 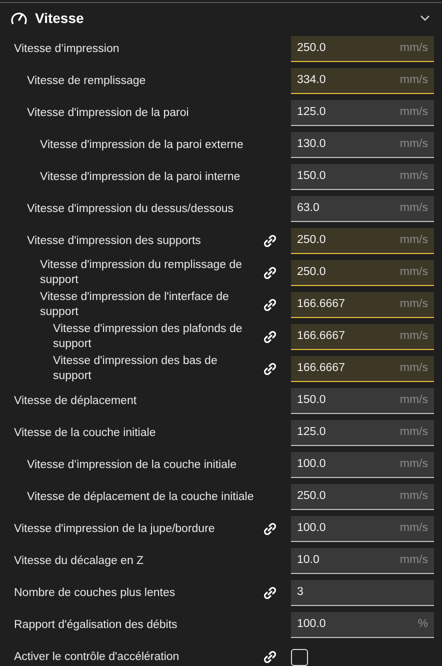 What do you see at coordinates (148, 337) in the screenshot?
I see `setting-label: Vitesse d'impression des plafonds de support` at bounding box center [148, 337].